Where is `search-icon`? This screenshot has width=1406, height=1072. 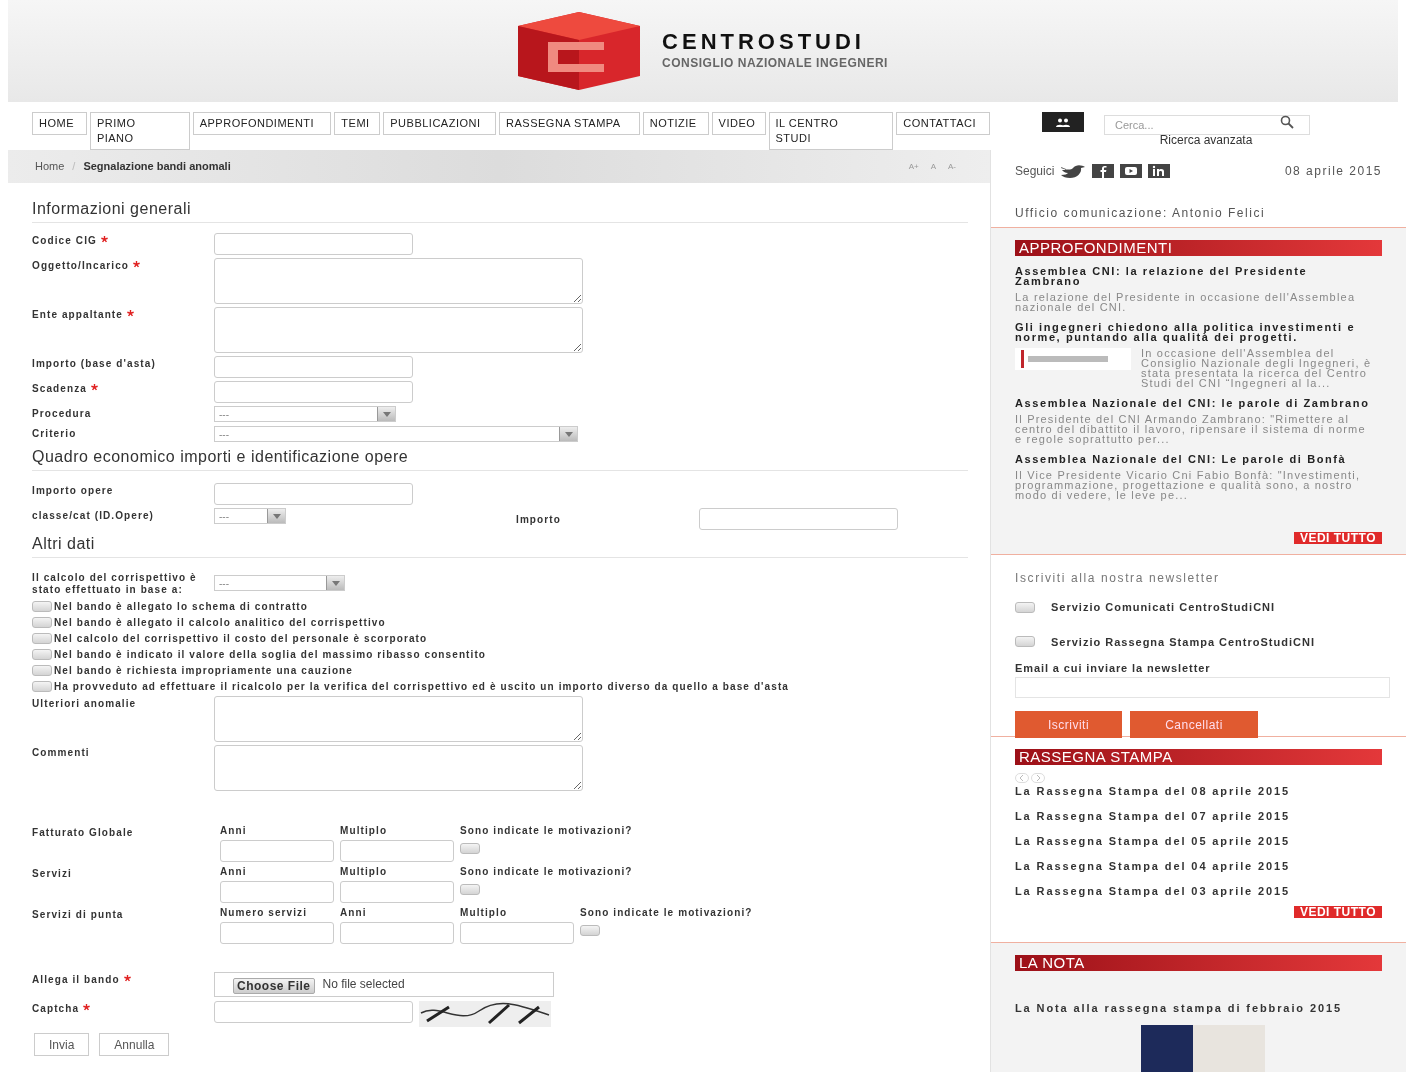 search-icon is located at coordinates (1287, 122).